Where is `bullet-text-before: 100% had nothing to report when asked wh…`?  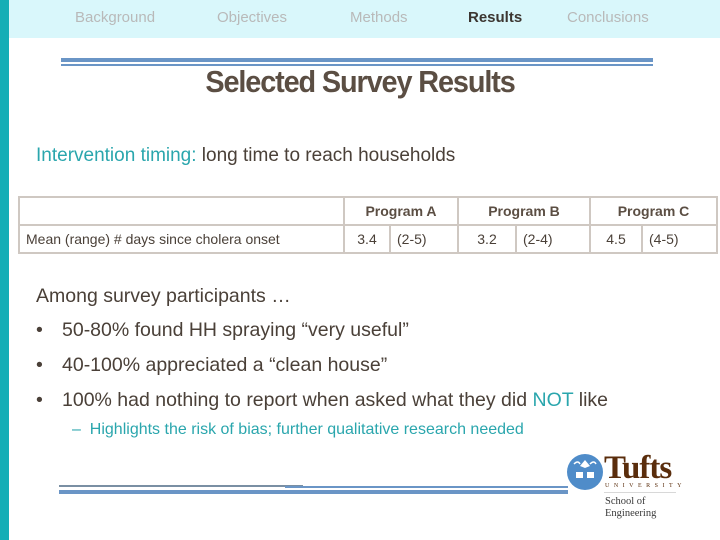
bullet-text-before: 100% had nothing to report when asked wh… is located at coordinates (297, 400).